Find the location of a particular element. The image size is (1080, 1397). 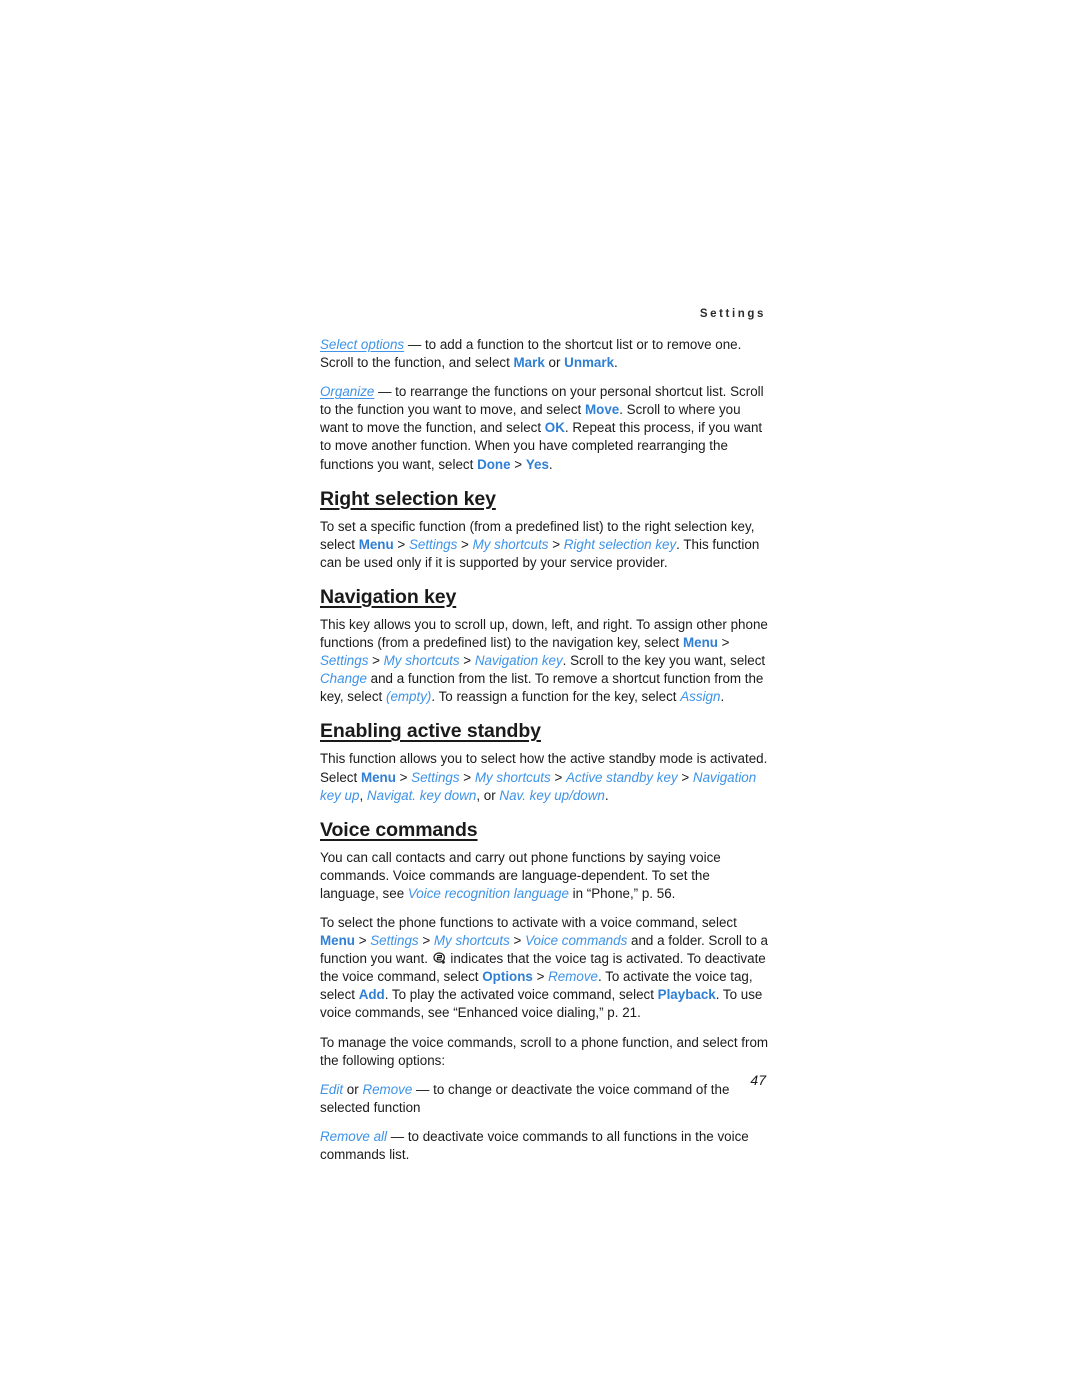

link-remove: Remove is located at coordinates (573, 977).